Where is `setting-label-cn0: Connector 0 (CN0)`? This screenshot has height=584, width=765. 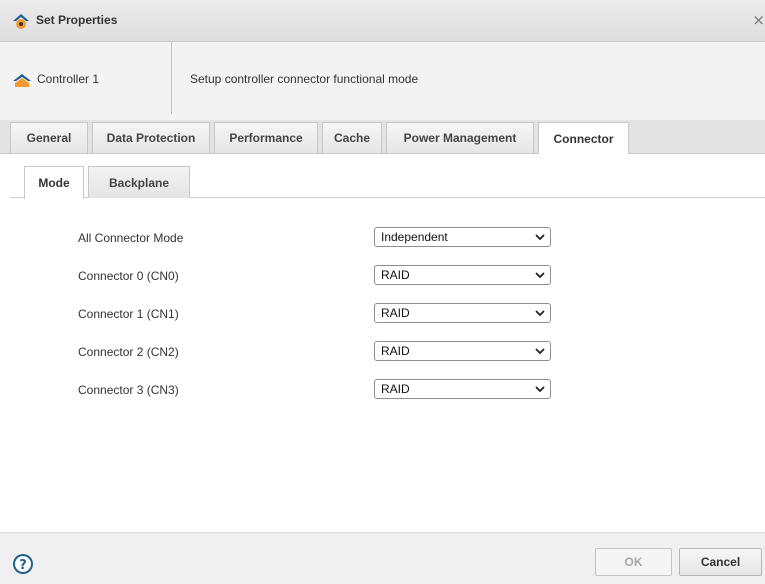 setting-label-cn0: Connector 0 (CN0) is located at coordinates (128, 276).